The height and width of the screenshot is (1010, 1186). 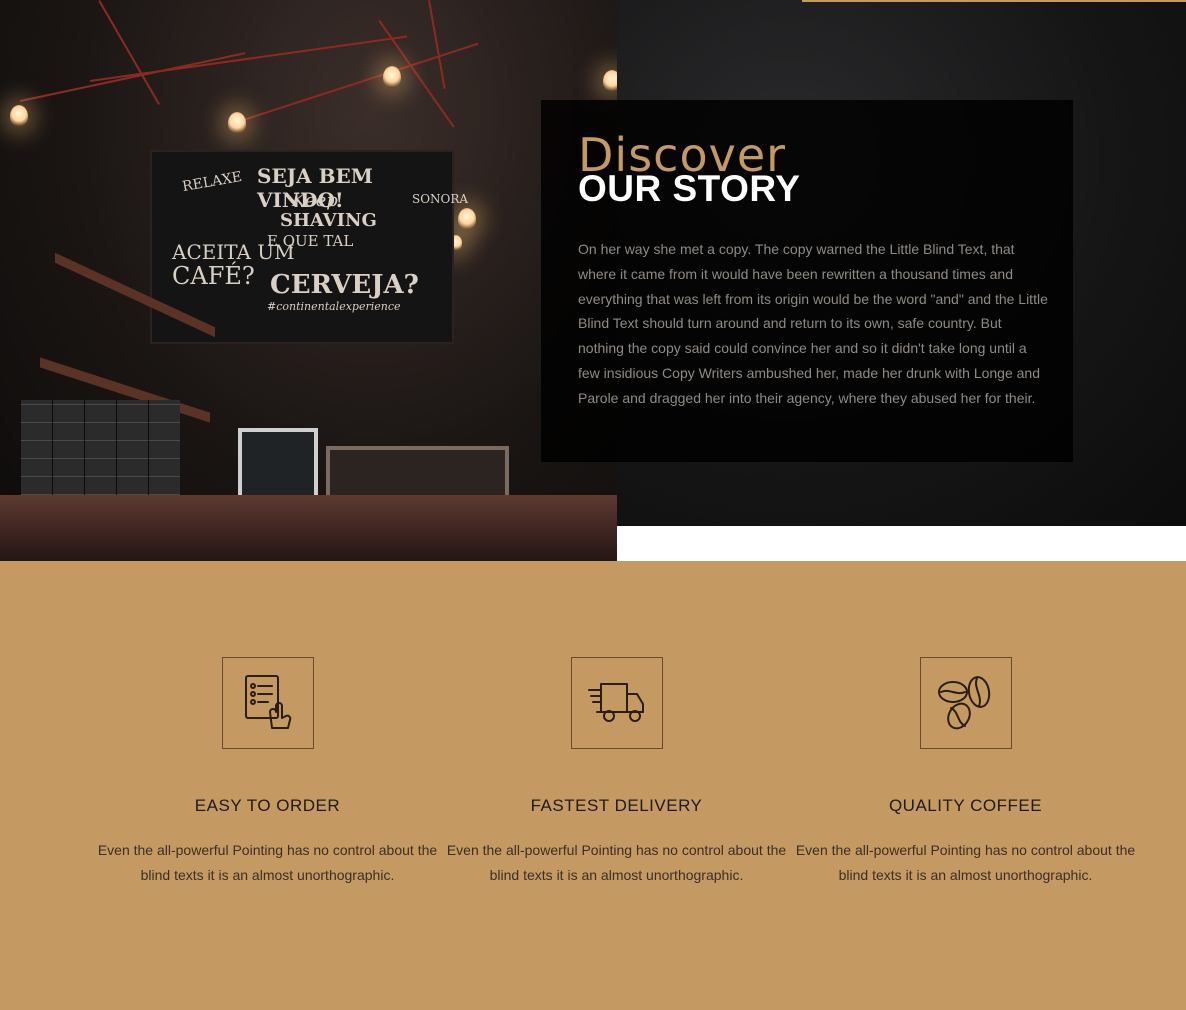 I want to click on delivery-truck-icon, so click(x=615, y=702).